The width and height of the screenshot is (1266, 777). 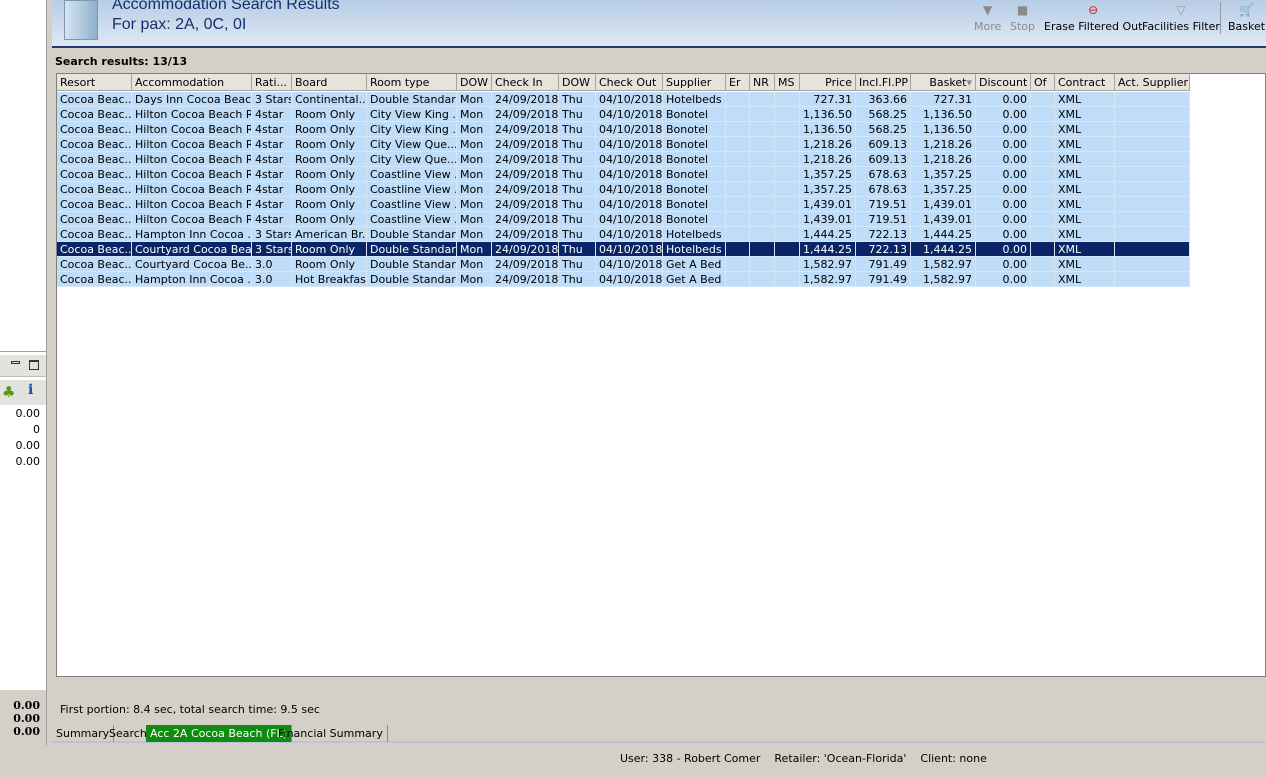 I want to click on tab-financial-summary: Financial Summary, so click(x=331, y=733).